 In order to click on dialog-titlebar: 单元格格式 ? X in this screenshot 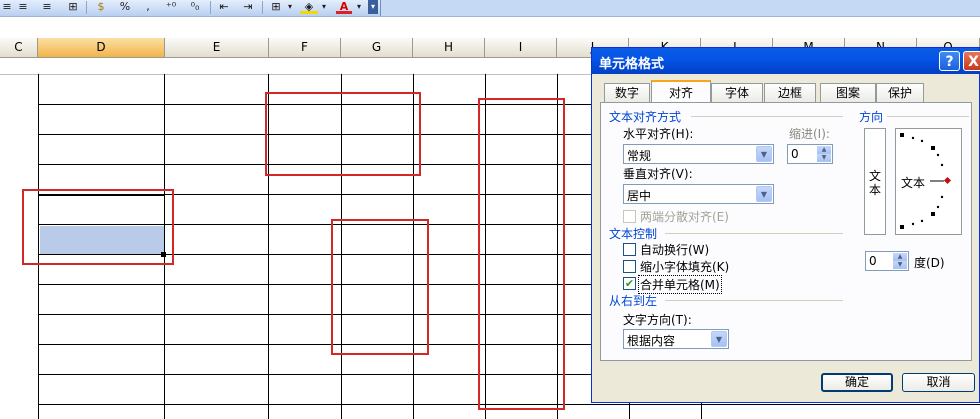, I will do `click(786, 61)`.